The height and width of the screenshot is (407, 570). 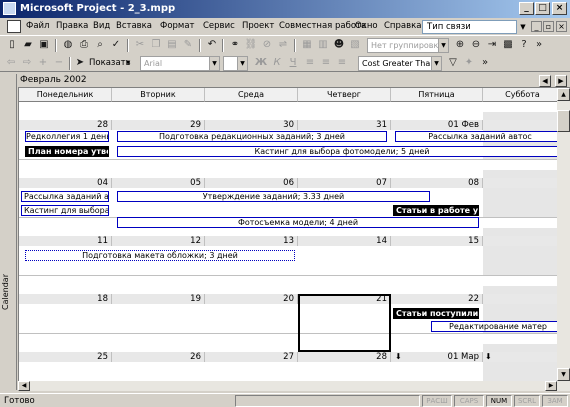 I want to click on view-bar: Calendar, so click(x=8, y=232).